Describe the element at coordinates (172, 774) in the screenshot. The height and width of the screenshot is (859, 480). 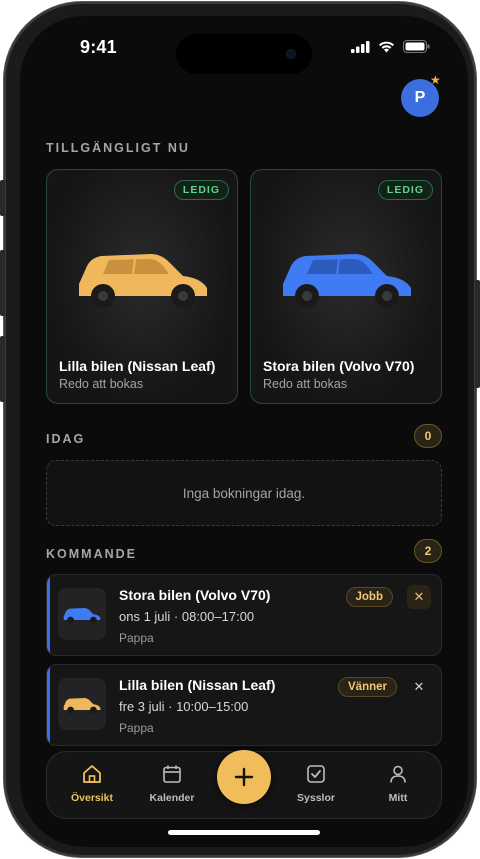
I see `calendar-icon` at that location.